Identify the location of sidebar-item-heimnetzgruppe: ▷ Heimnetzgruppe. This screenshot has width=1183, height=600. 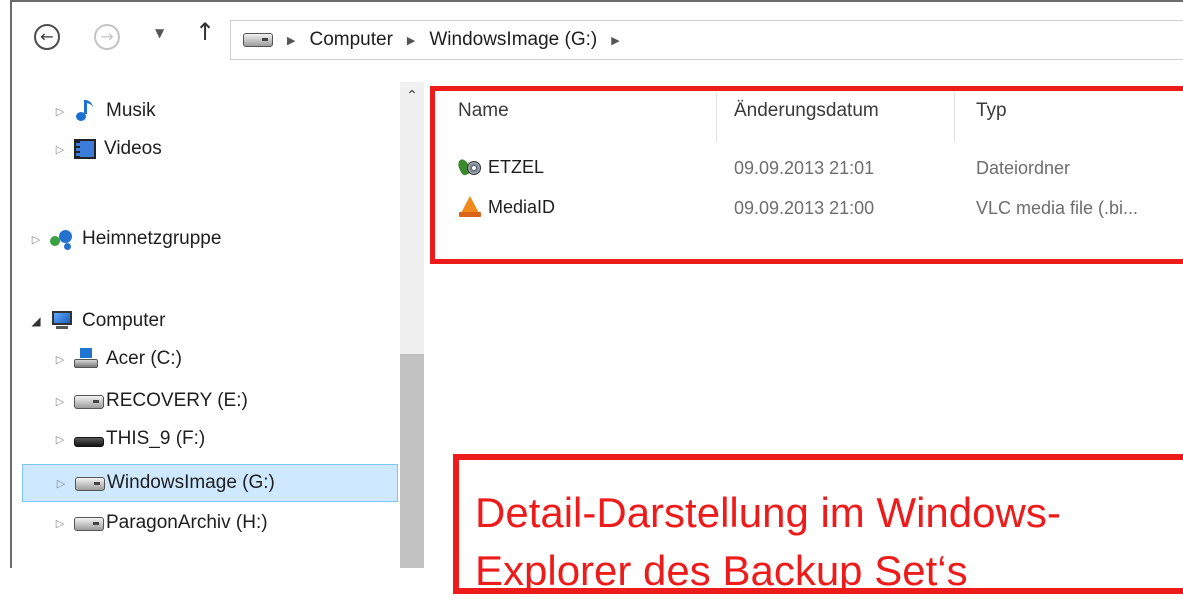
(125, 239).